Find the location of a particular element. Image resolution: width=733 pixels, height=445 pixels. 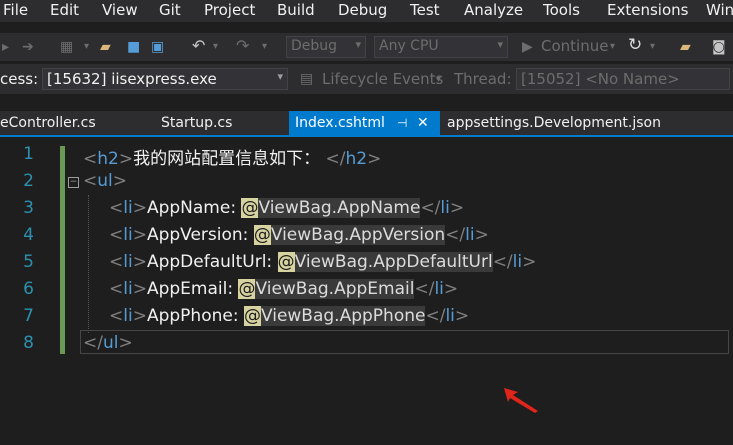

menu-debug: Debug is located at coordinates (362, 10).